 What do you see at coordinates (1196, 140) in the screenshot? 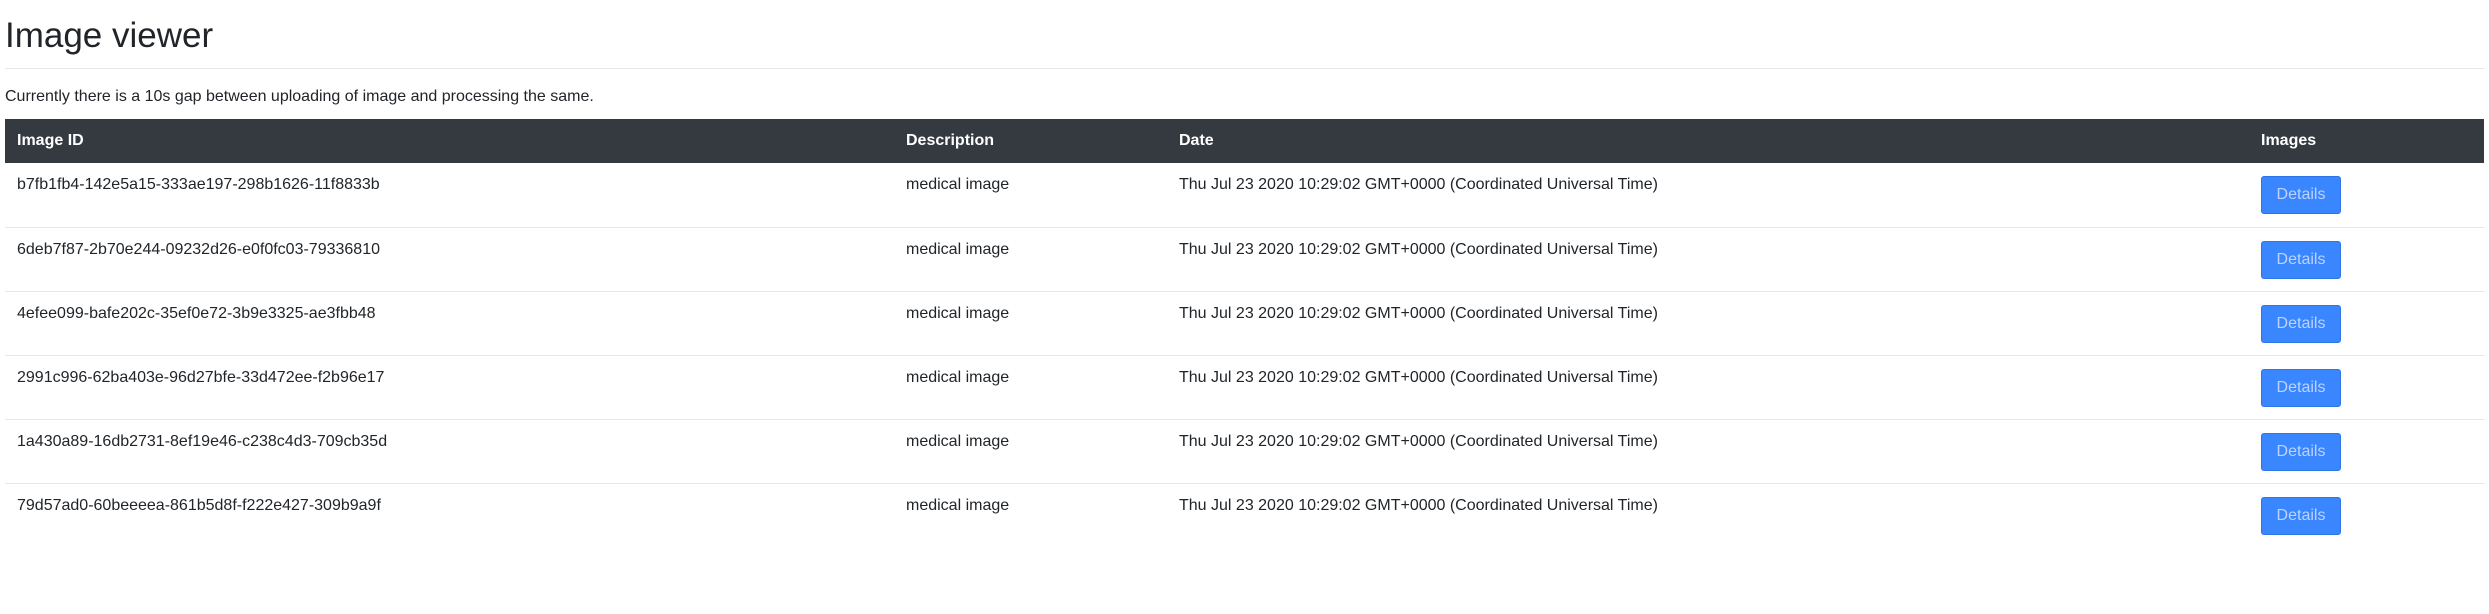
I see `header-date: Date` at bounding box center [1196, 140].